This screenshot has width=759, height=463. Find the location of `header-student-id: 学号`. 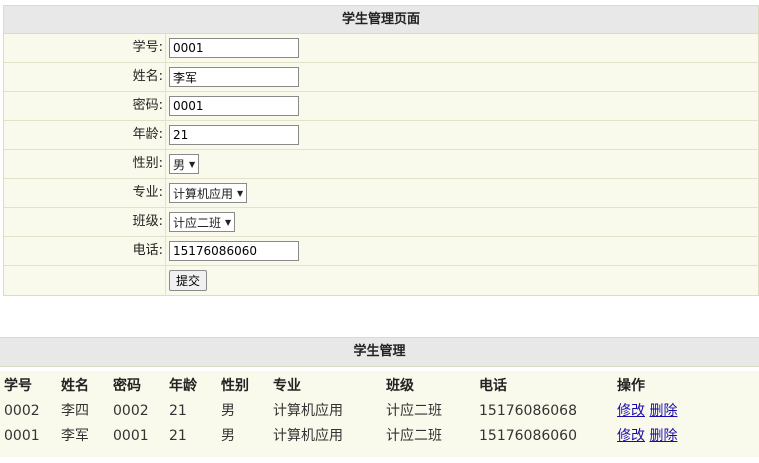

header-student-id: 学号 is located at coordinates (18, 386).